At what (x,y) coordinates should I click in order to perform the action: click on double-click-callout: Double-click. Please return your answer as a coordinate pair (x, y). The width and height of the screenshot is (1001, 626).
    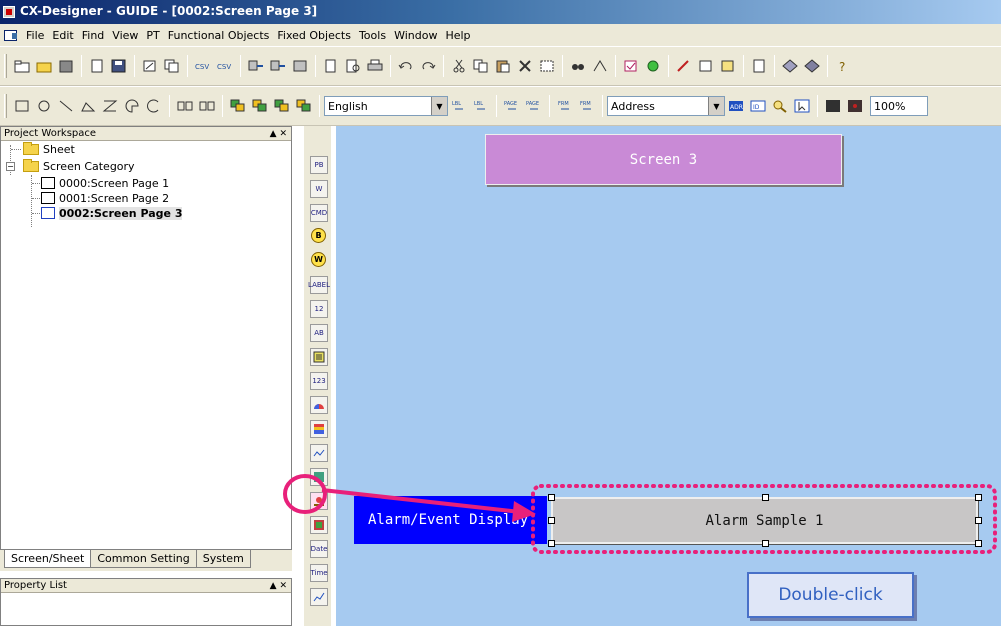
    Looking at the image, I should click on (830, 595).